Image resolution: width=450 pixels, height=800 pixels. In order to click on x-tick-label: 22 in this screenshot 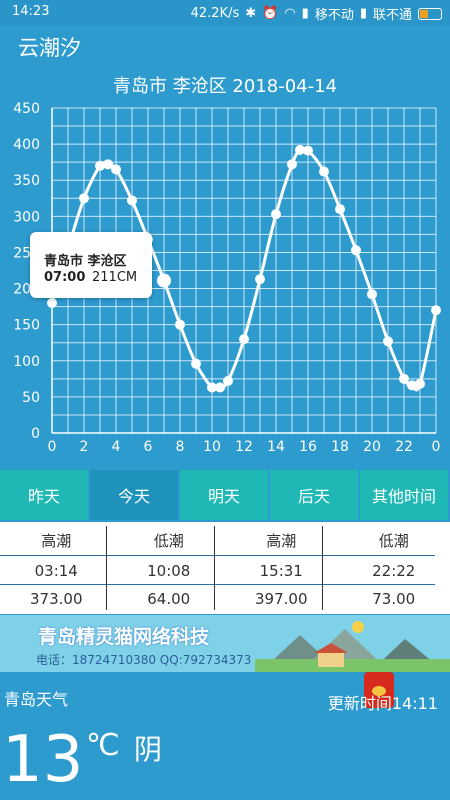, I will do `click(404, 447)`.